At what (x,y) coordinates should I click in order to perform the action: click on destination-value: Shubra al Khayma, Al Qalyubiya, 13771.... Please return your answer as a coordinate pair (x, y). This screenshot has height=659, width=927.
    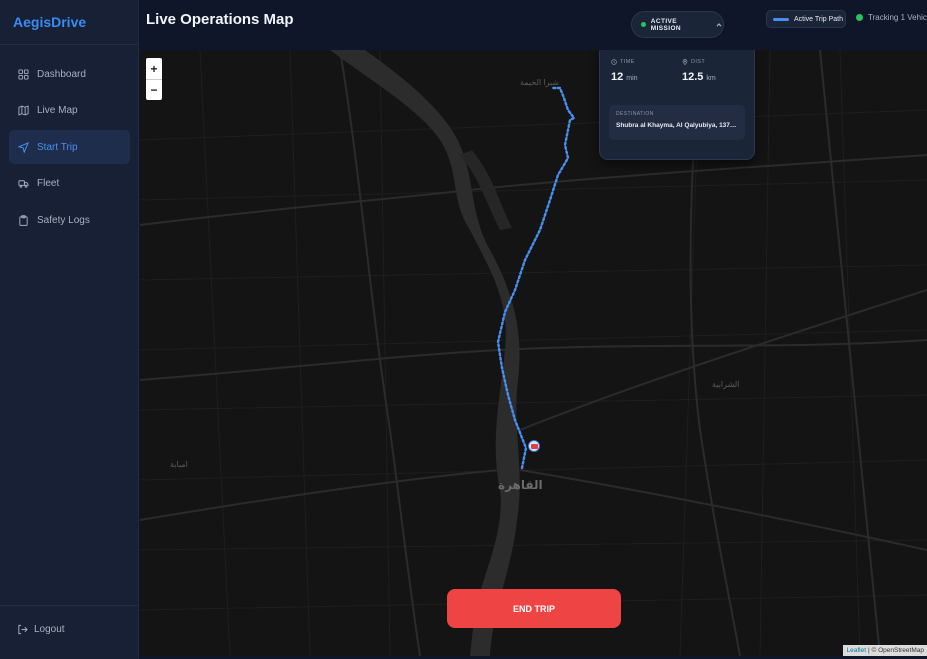
    Looking at the image, I should click on (677, 125).